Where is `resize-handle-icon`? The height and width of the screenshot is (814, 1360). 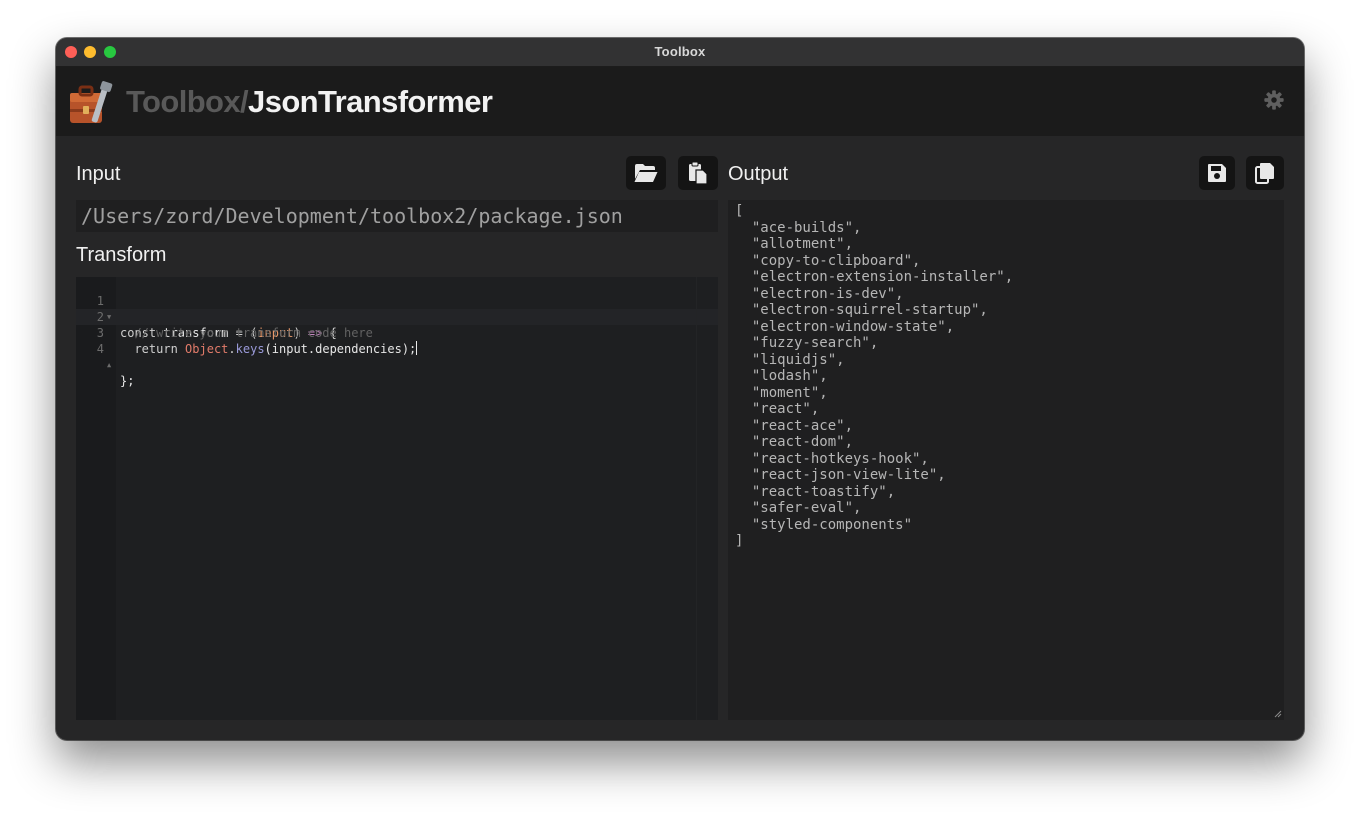 resize-handle-icon is located at coordinates (1278, 714).